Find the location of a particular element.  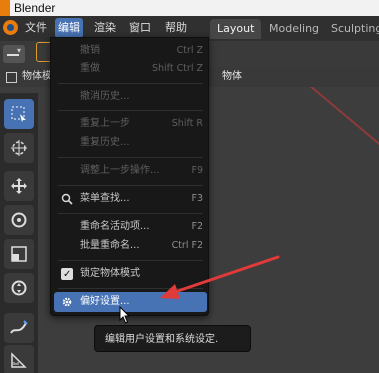

menu-rename-active: 重命名活动项... F2 is located at coordinates (130, 227).